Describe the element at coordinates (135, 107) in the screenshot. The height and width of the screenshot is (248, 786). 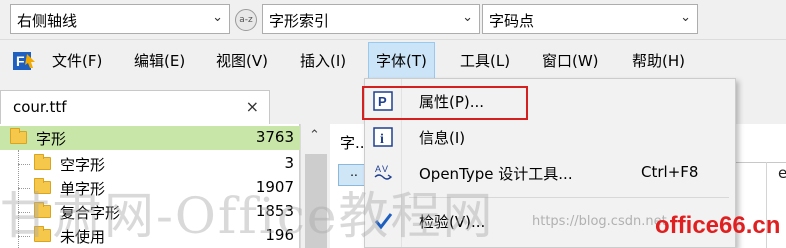
I see `tab-cour-ttf: cour.ttf ×` at that location.